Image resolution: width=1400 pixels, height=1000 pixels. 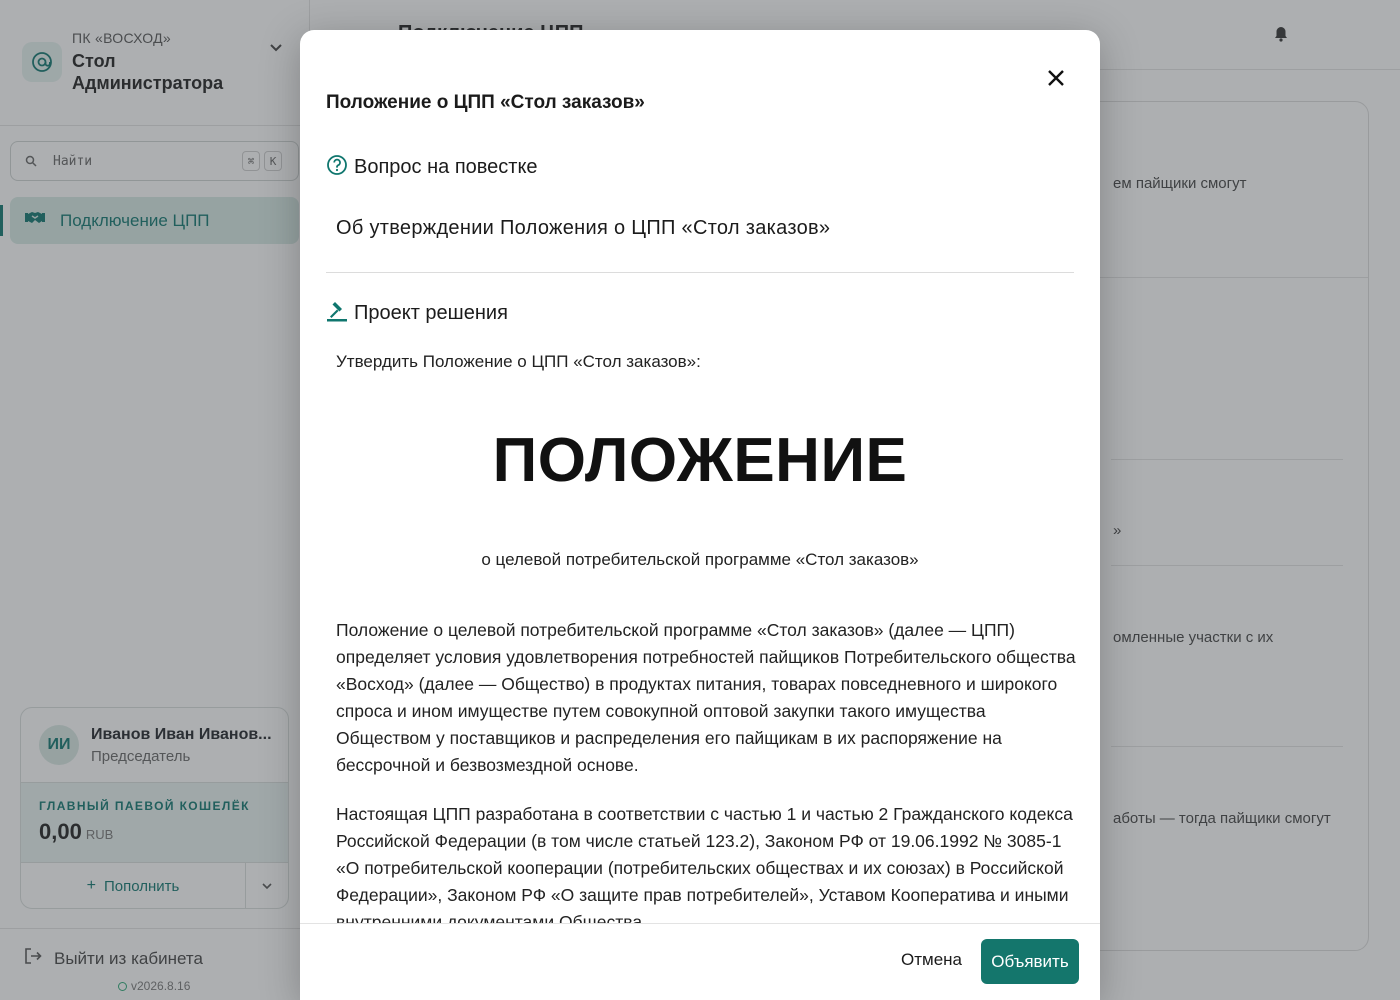 What do you see at coordinates (431, 313) in the screenshot?
I see `decision-label: Проект решения` at bounding box center [431, 313].